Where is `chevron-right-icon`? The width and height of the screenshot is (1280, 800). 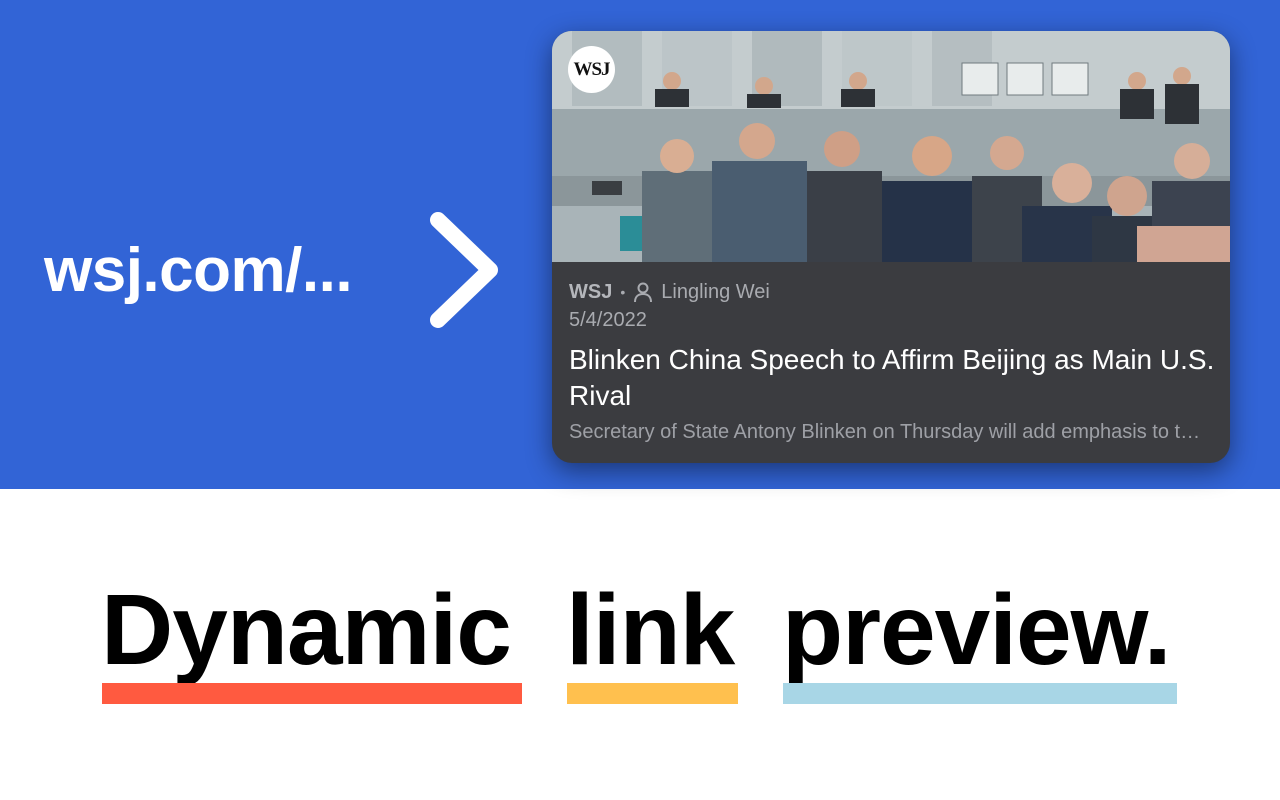 chevron-right-icon is located at coordinates (464, 270).